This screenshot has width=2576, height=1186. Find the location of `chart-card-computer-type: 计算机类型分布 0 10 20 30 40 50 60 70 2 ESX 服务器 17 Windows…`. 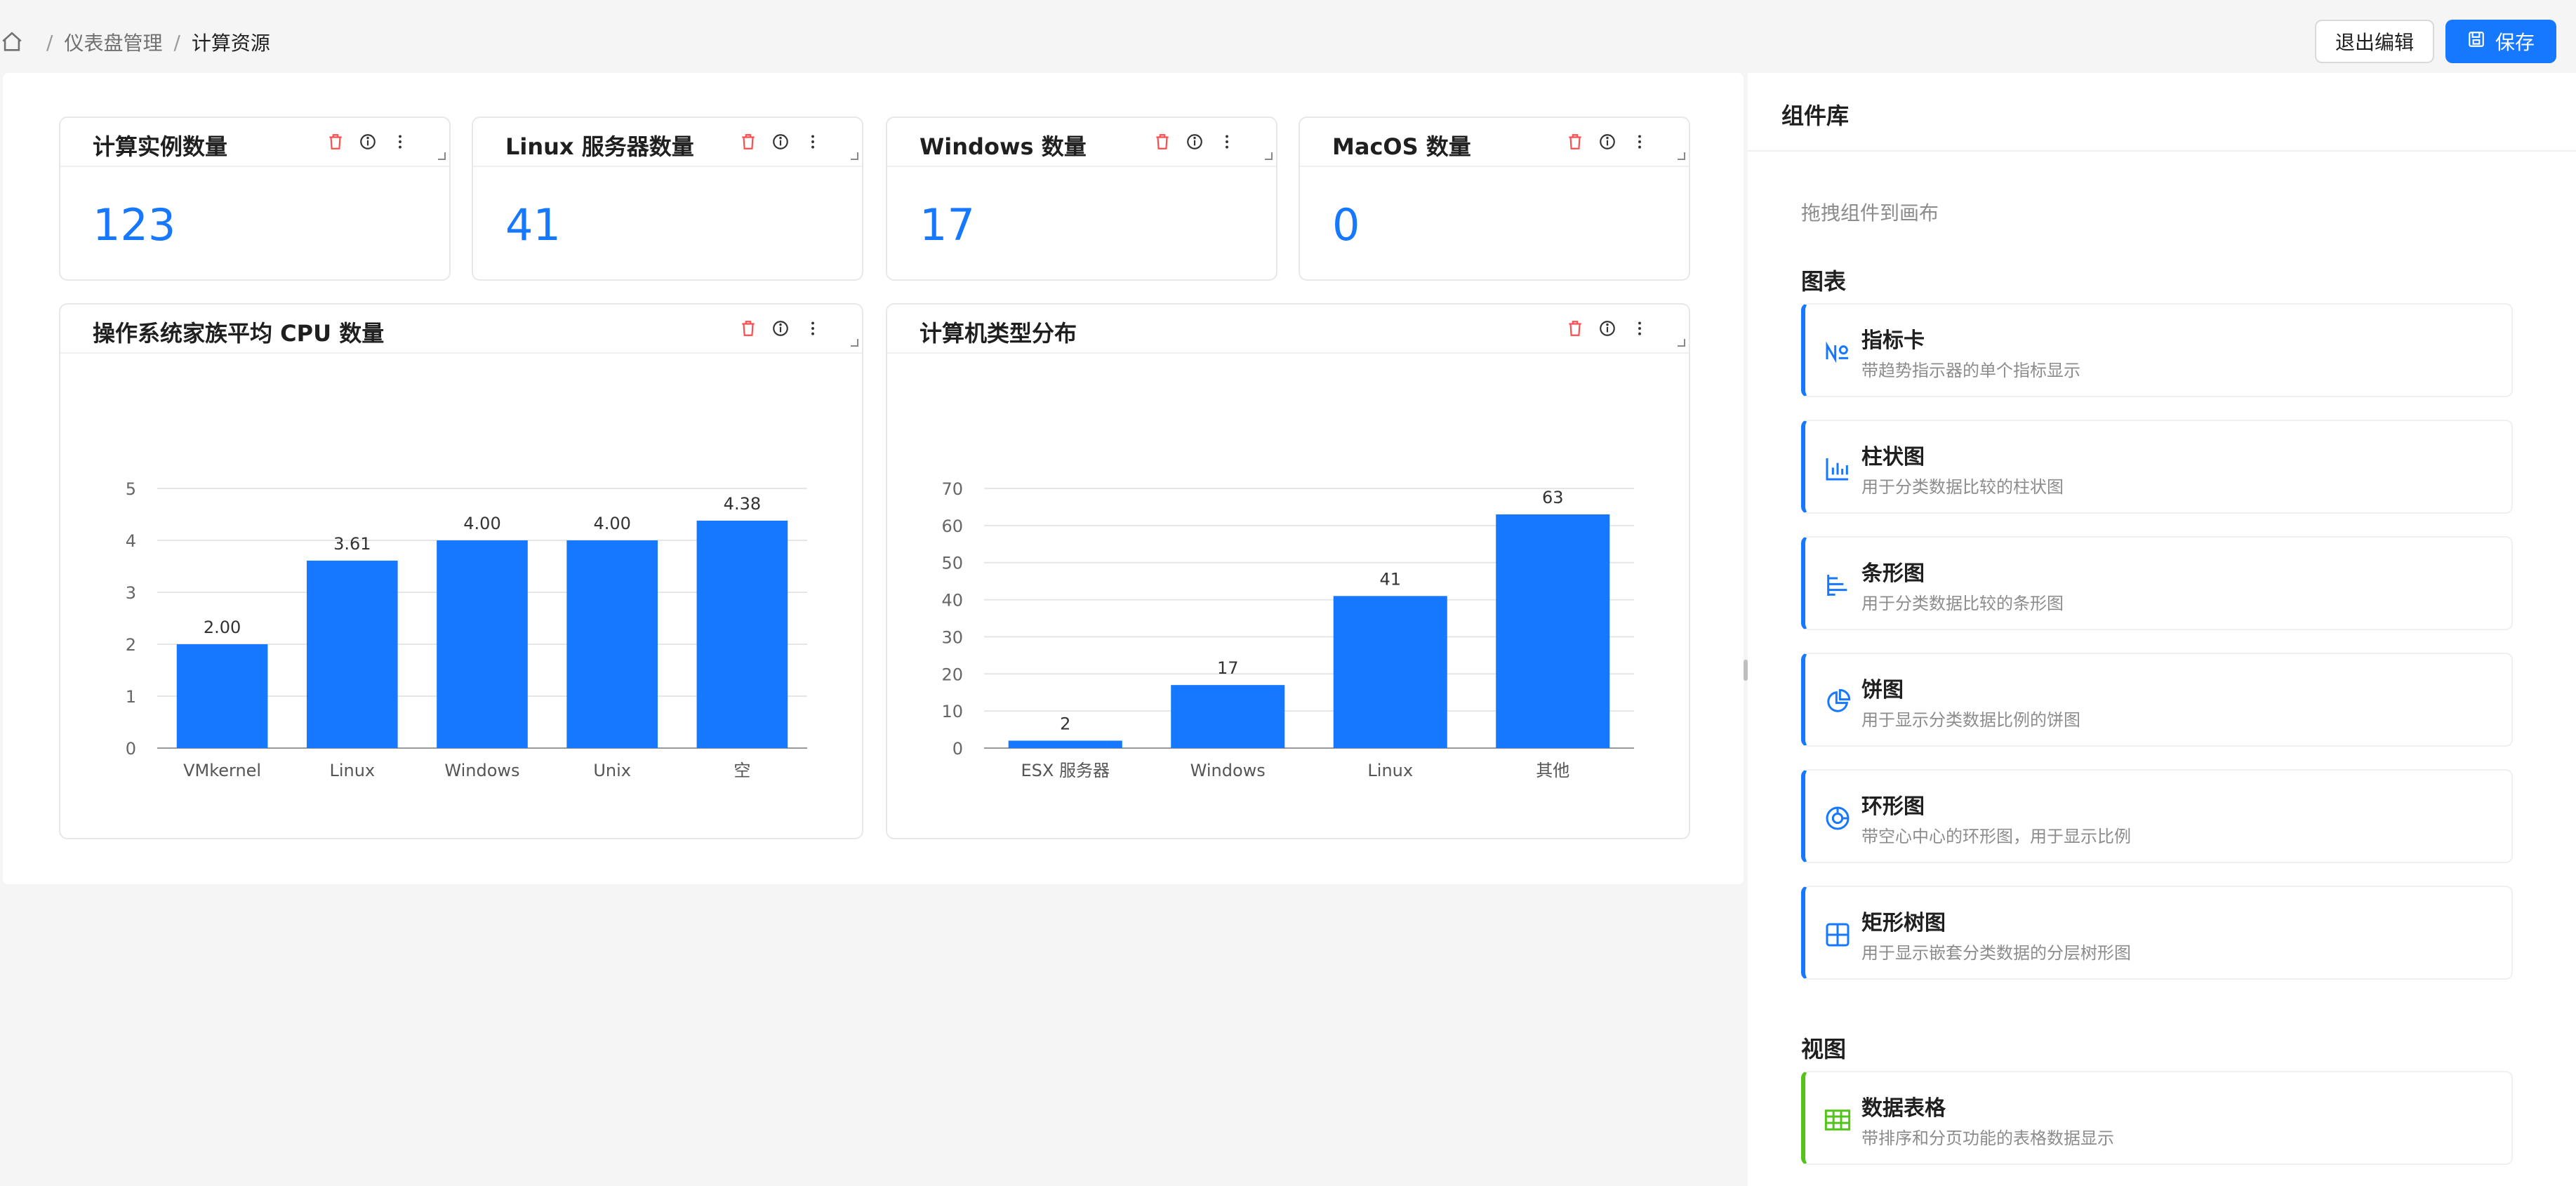

chart-card-computer-type: 计算机类型分布 0 10 20 30 40 50 60 70 2 ESX 服务器 17 Windows… is located at coordinates (1288, 571).